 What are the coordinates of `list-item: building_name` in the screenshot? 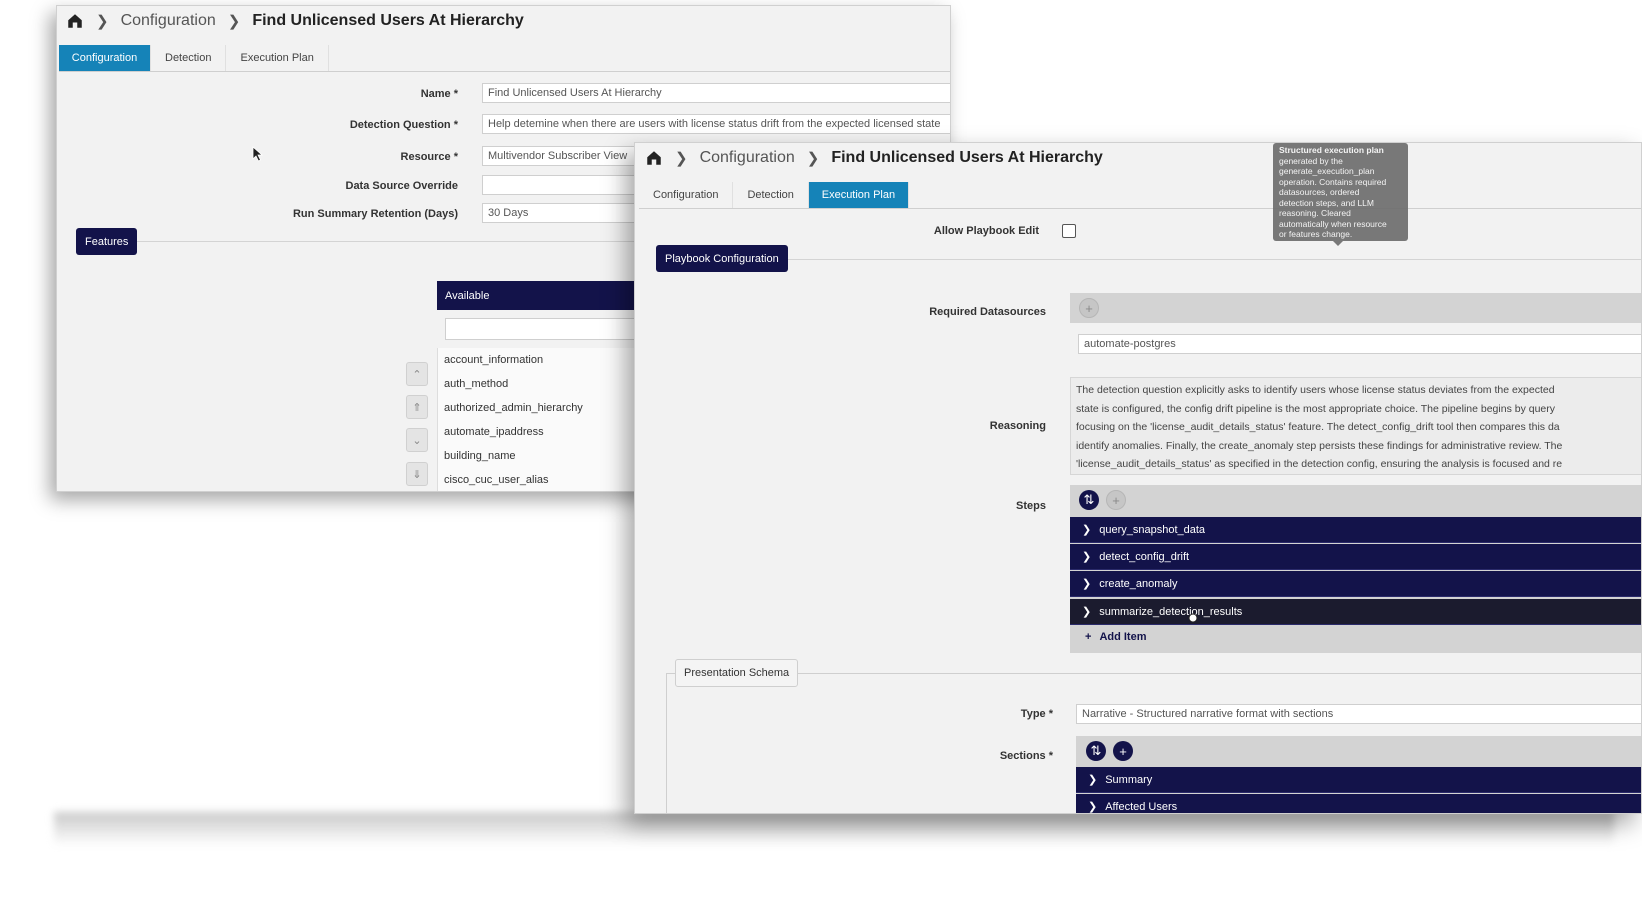 It's located at (537, 456).